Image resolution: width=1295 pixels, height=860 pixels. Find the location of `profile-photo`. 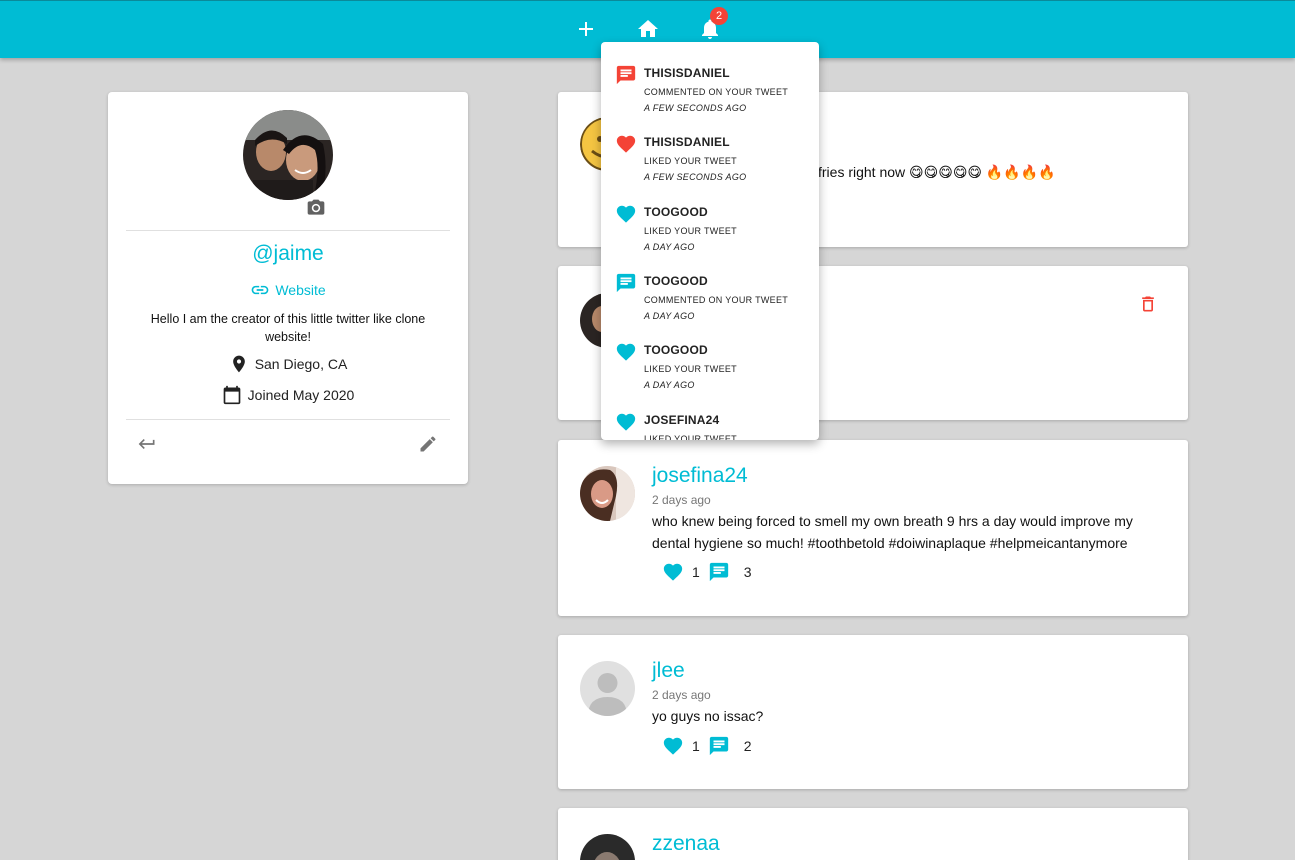

profile-photo is located at coordinates (288, 155).